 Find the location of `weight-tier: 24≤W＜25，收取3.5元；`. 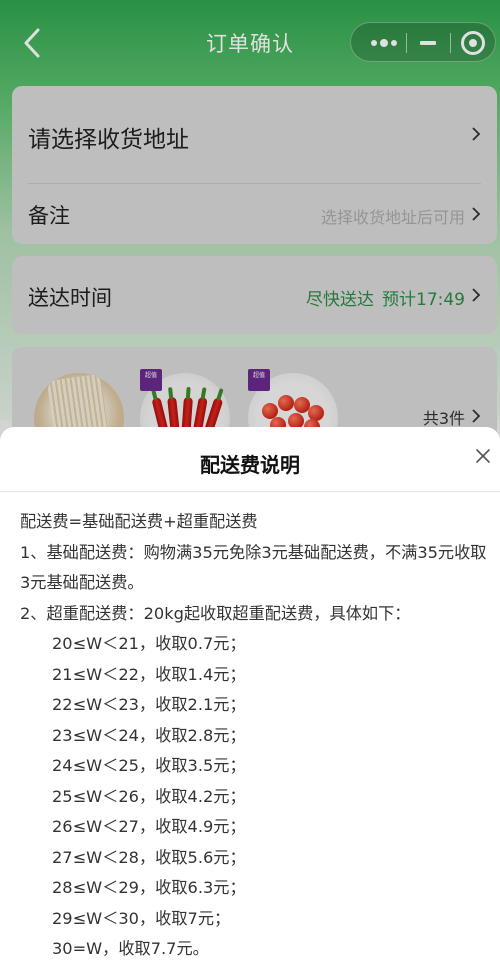

weight-tier: 24≤W＜25，收取3.5元； is located at coordinates (149, 765).